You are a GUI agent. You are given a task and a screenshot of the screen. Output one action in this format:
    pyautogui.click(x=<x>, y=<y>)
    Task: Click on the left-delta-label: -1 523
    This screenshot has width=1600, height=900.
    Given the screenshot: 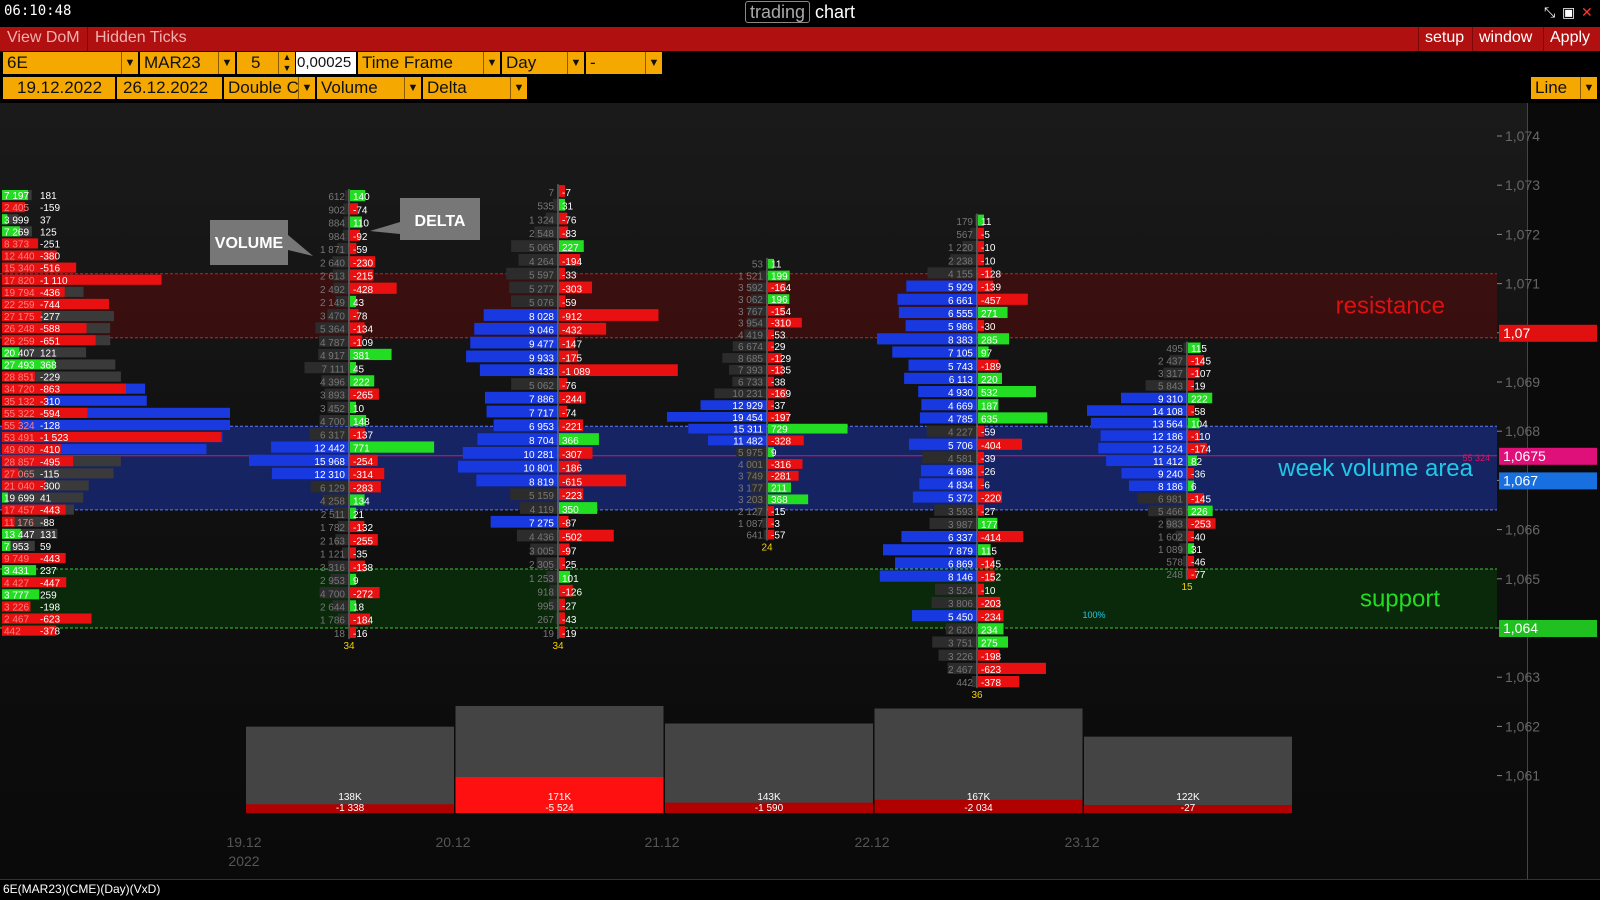 What is the action you would take?
    pyautogui.click(x=54, y=438)
    